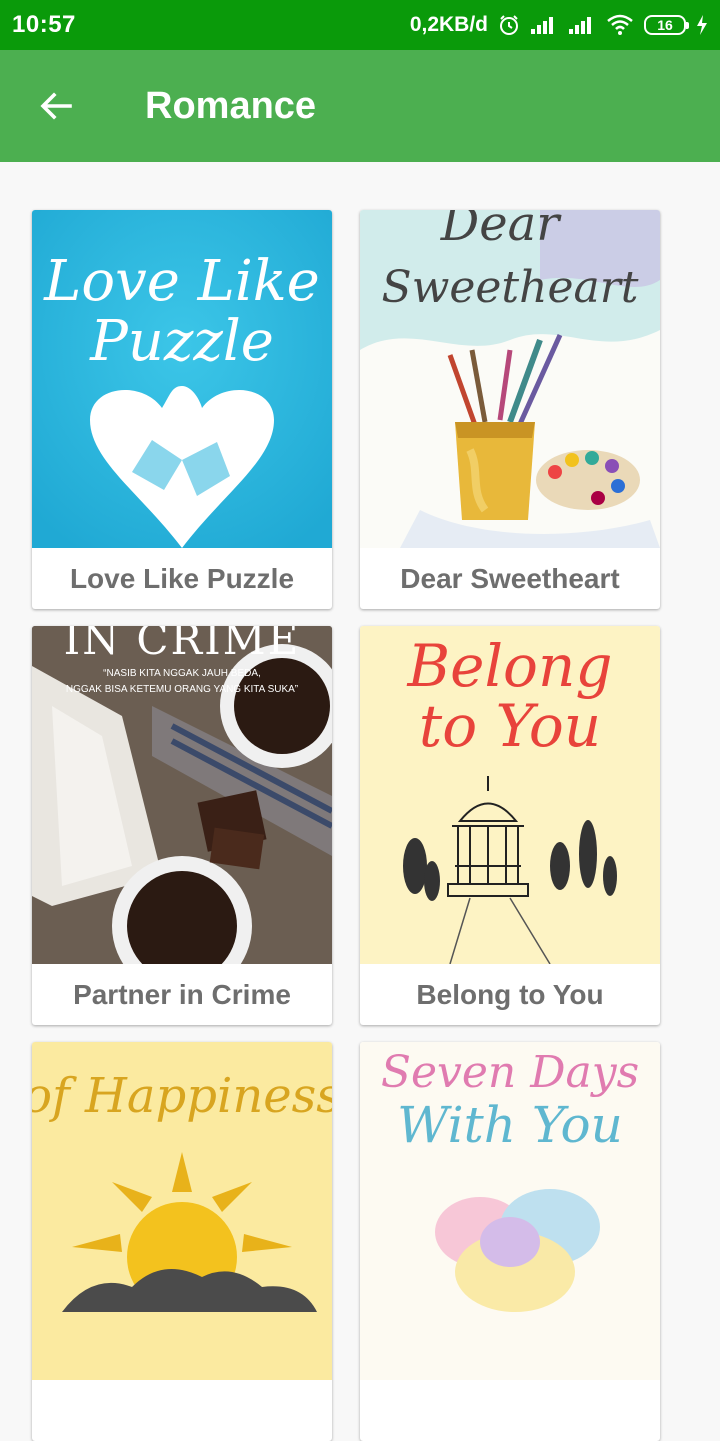 The image size is (720, 1441). I want to click on cover-title-line-1: Belong, so click(510, 666).